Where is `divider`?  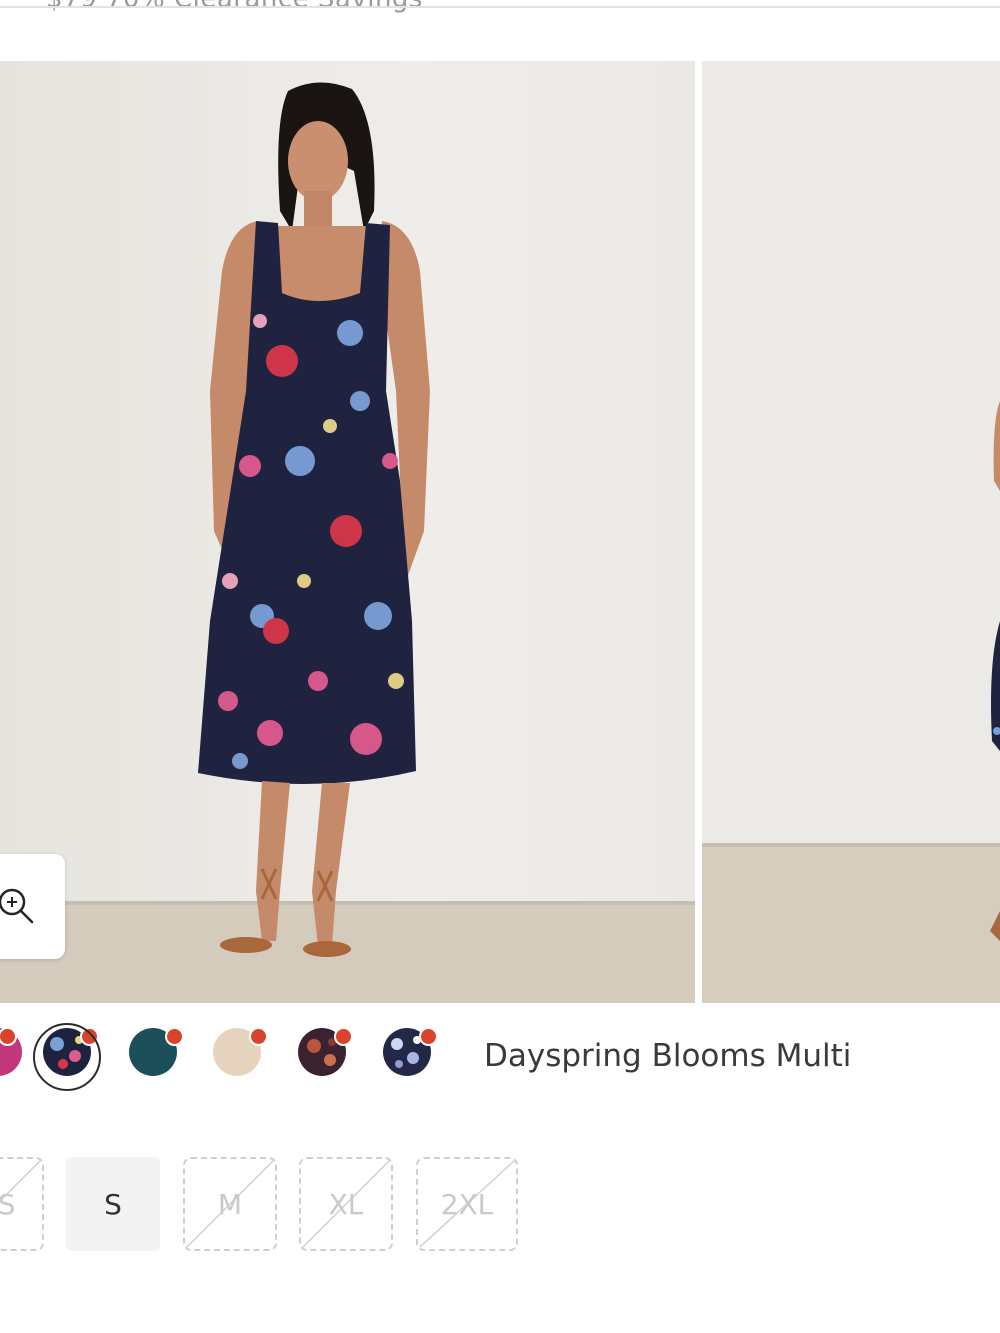 divider is located at coordinates (500, 7).